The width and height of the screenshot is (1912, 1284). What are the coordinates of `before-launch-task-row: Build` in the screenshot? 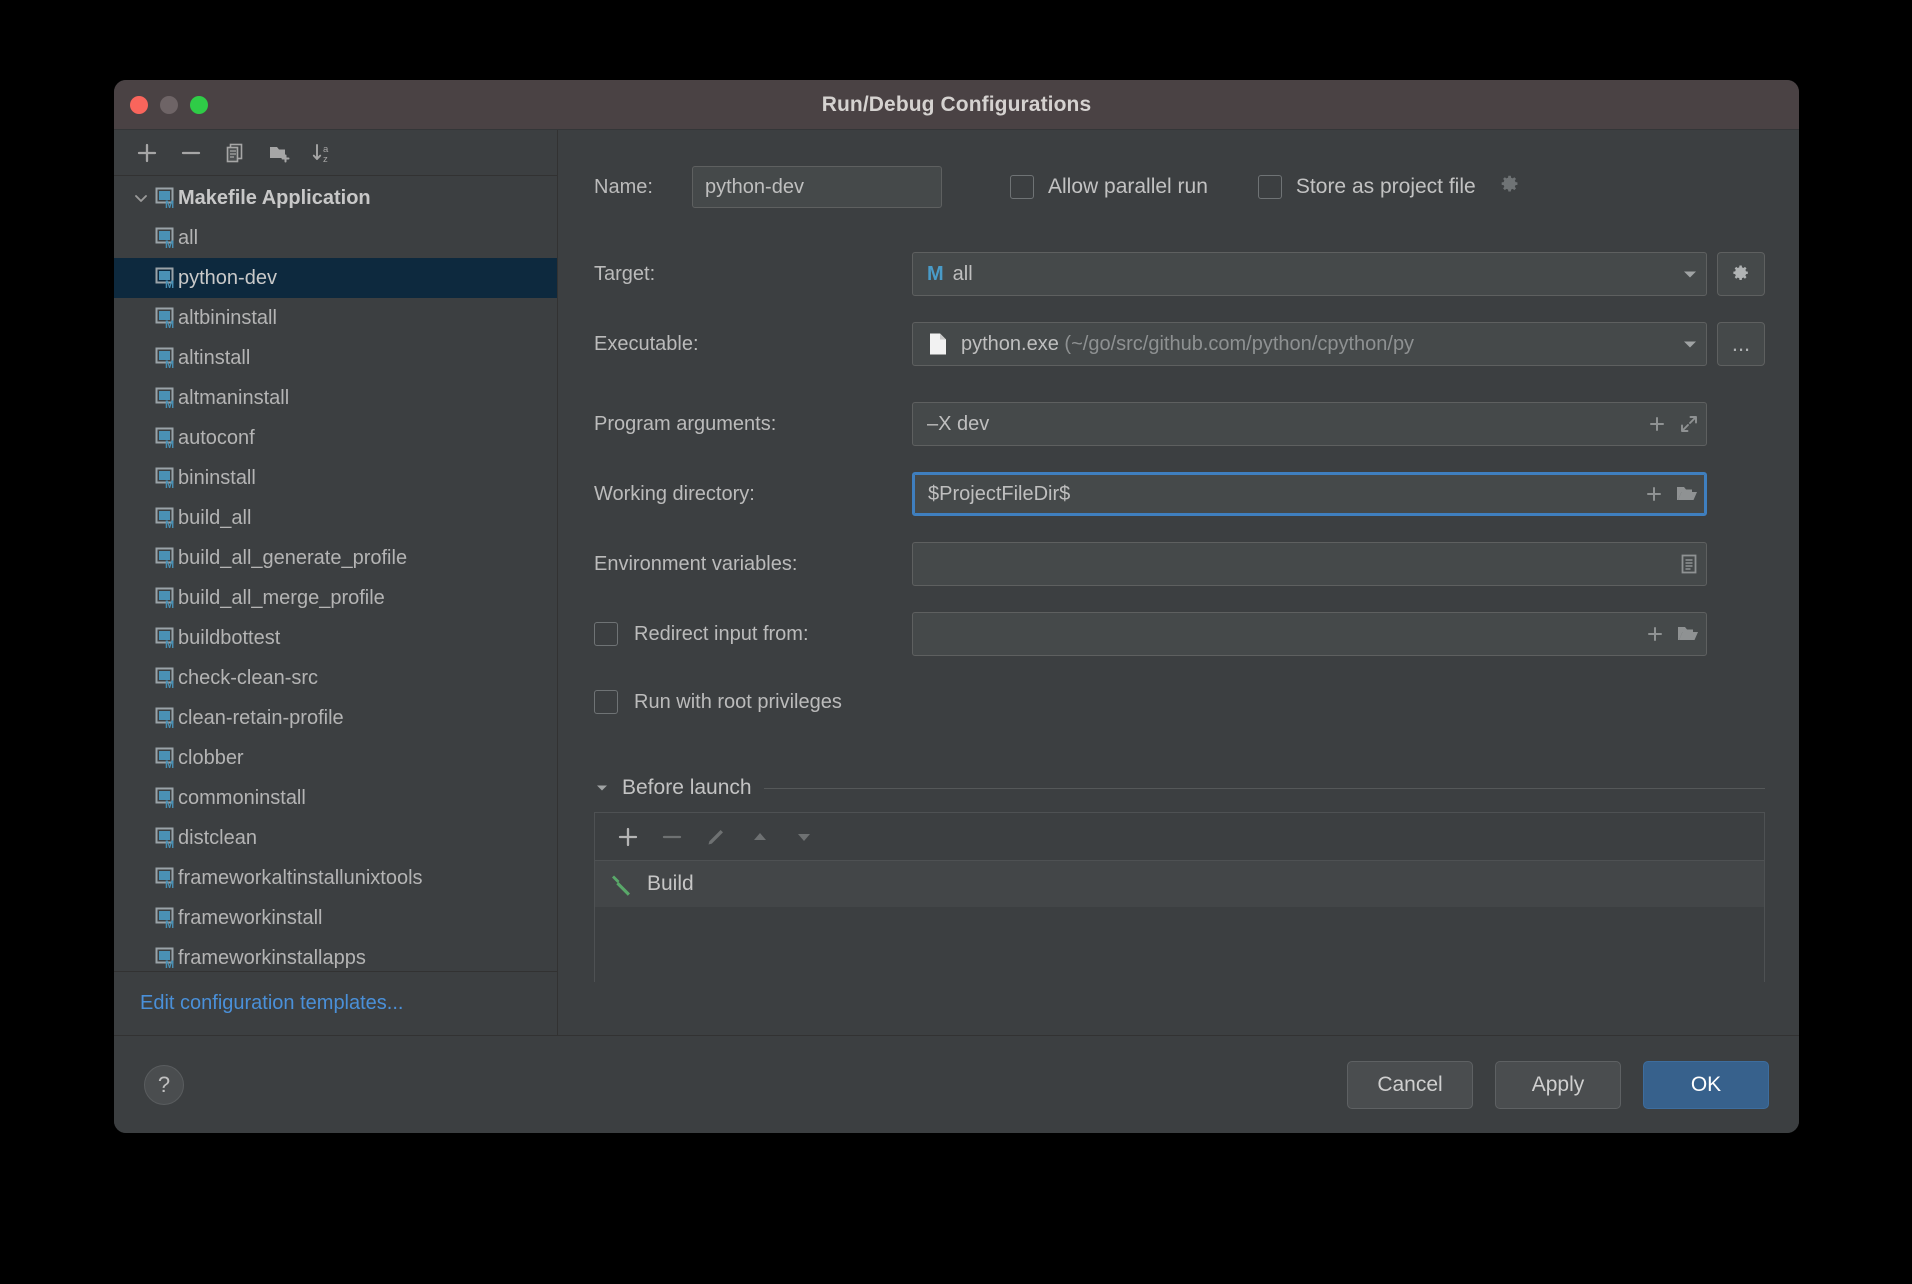 It's located at (1179, 884).